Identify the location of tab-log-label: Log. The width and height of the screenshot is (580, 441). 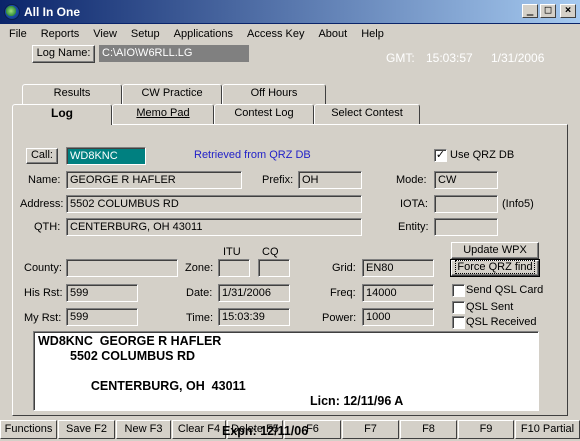
(62, 113).